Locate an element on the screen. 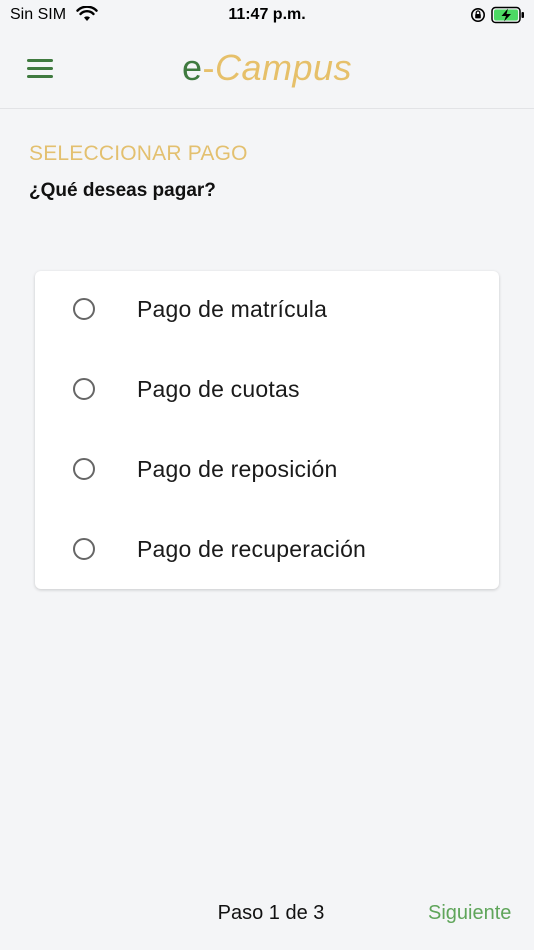  option-label: Pago de matrícula is located at coordinates (232, 309).